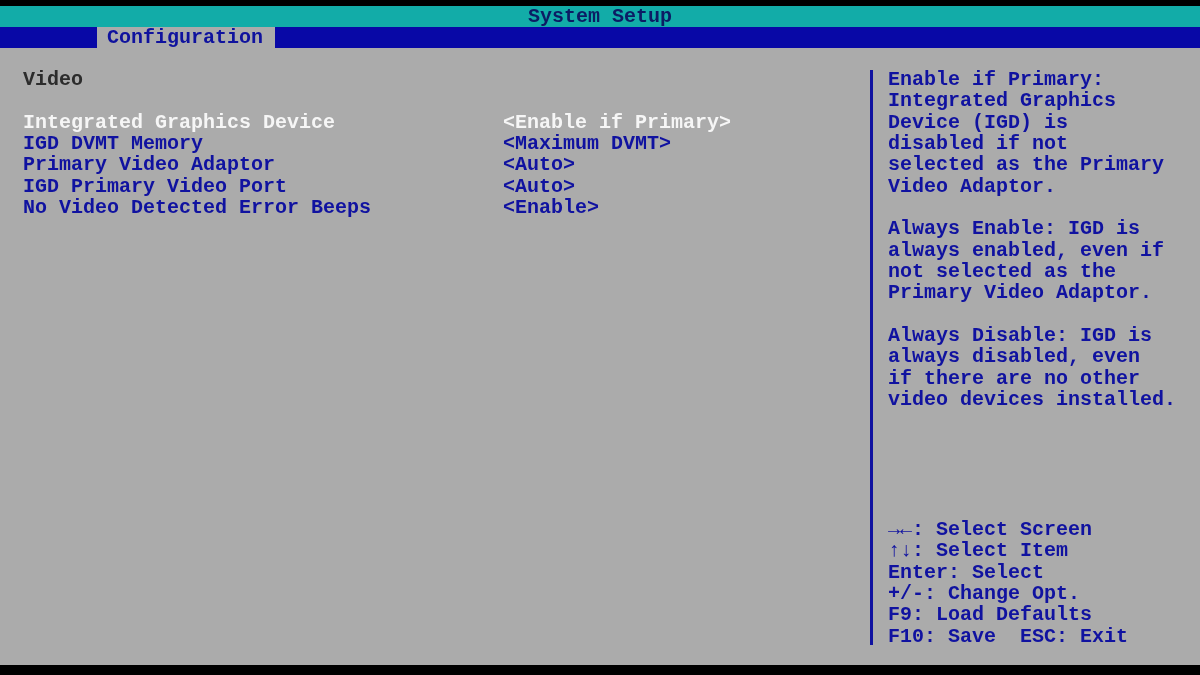 The height and width of the screenshot is (675, 1200). What do you see at coordinates (53, 80) in the screenshot?
I see `section-title: Video` at bounding box center [53, 80].